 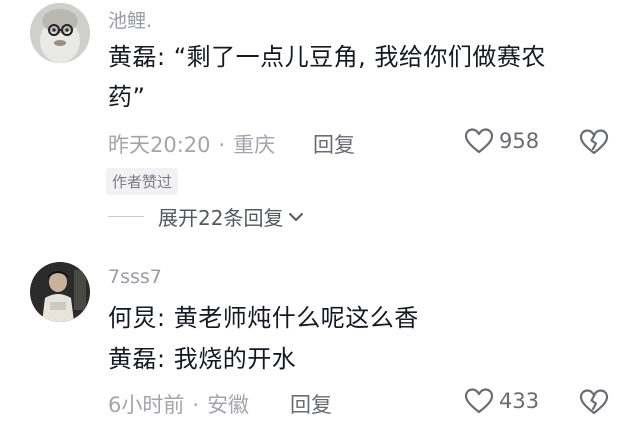 I want to click on comment-meta: 6小时前 · 安徽, so click(x=178, y=404).